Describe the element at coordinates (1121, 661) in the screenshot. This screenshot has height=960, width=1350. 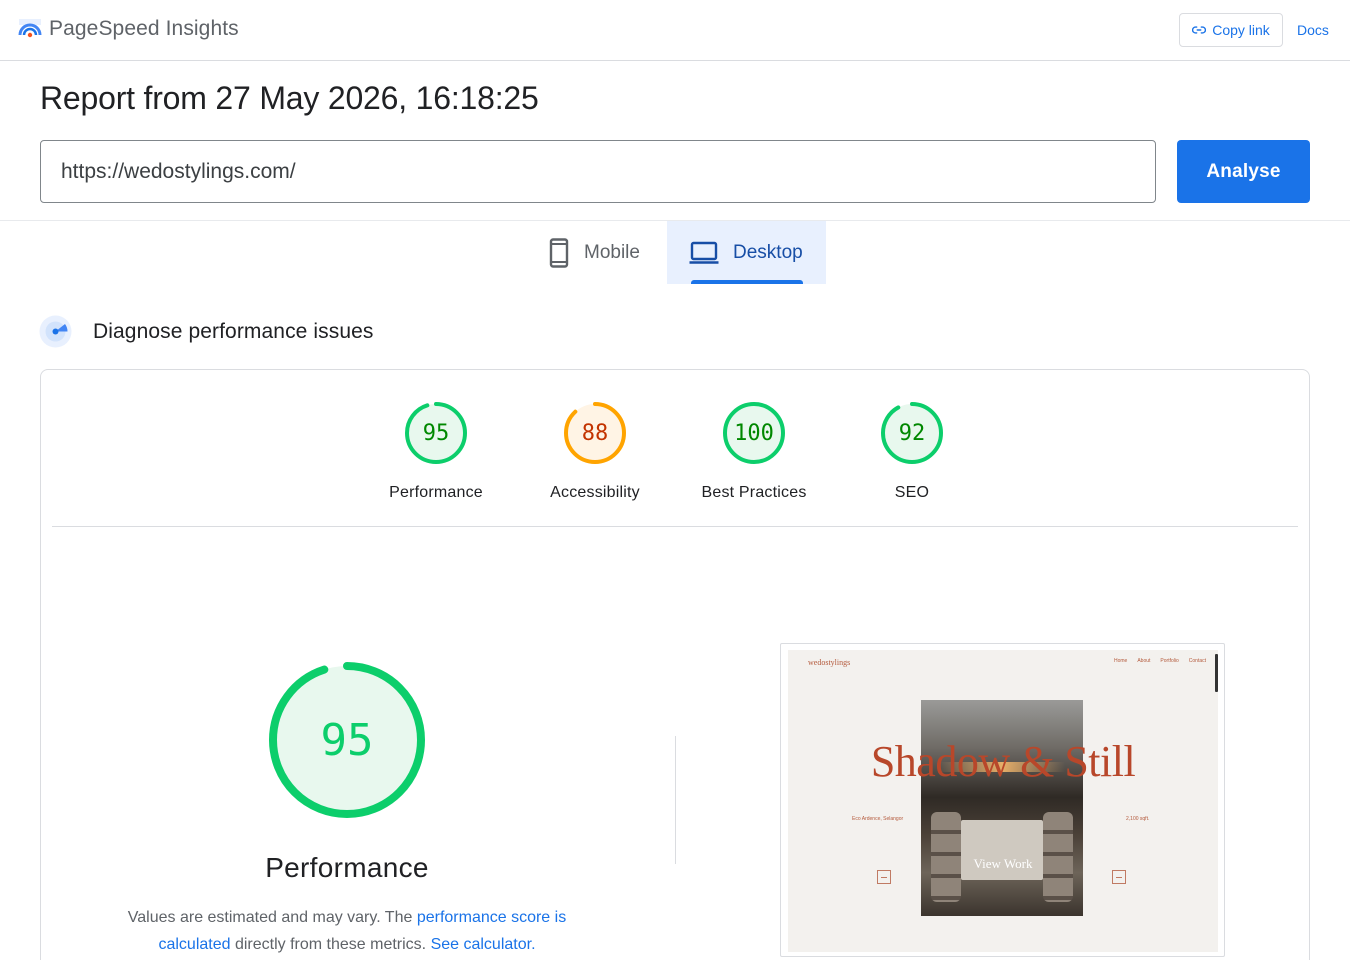
I see `preview-nav-item: Home` at that location.